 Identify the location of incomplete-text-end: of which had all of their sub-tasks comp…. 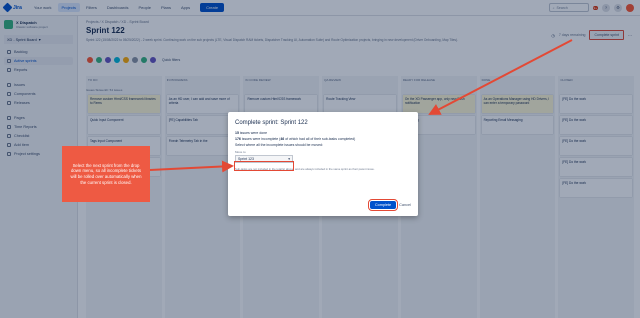
(320, 139).